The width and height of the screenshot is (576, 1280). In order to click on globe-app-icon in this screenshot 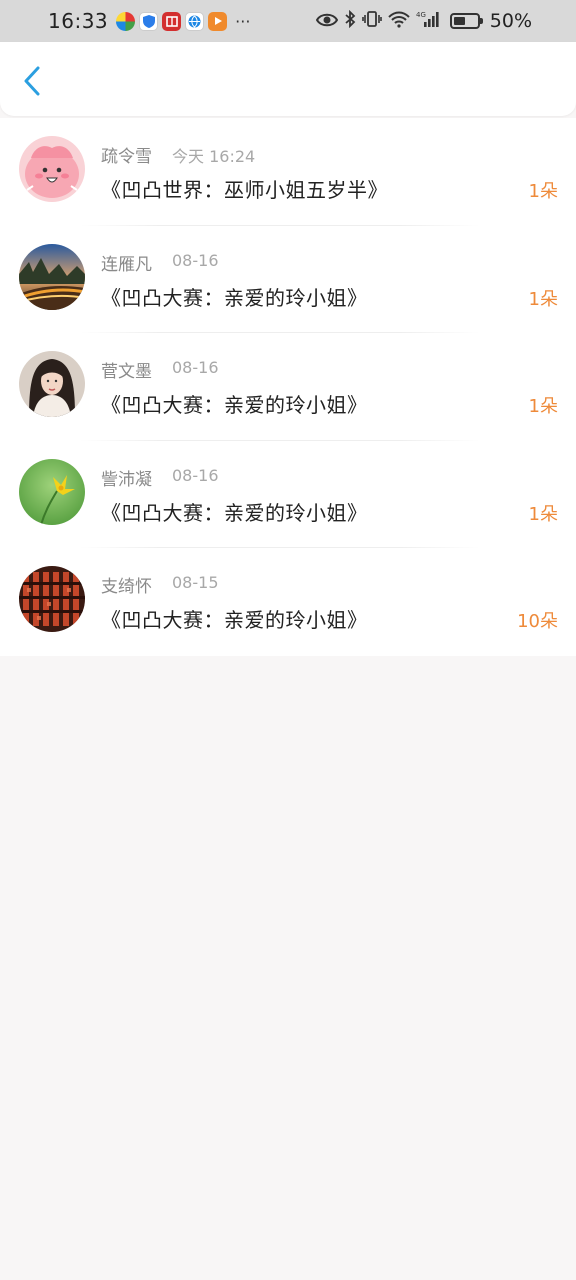, I will do `click(195, 21)`.